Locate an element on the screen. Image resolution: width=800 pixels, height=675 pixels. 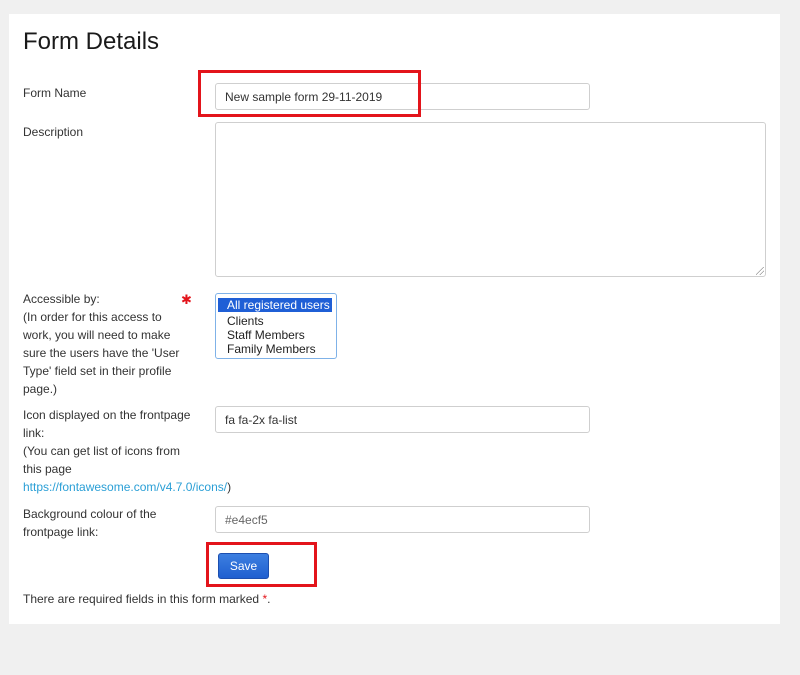
save-button: Save is located at coordinates (243, 566).